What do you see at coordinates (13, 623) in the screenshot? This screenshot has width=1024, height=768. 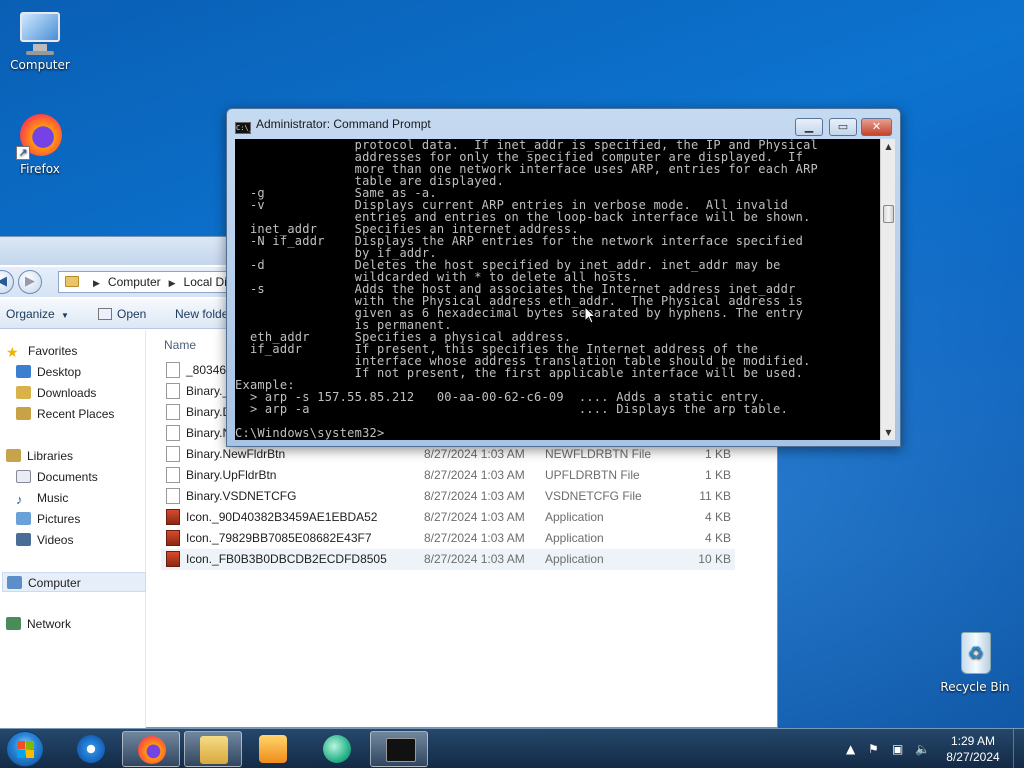 I see `network-icon` at bounding box center [13, 623].